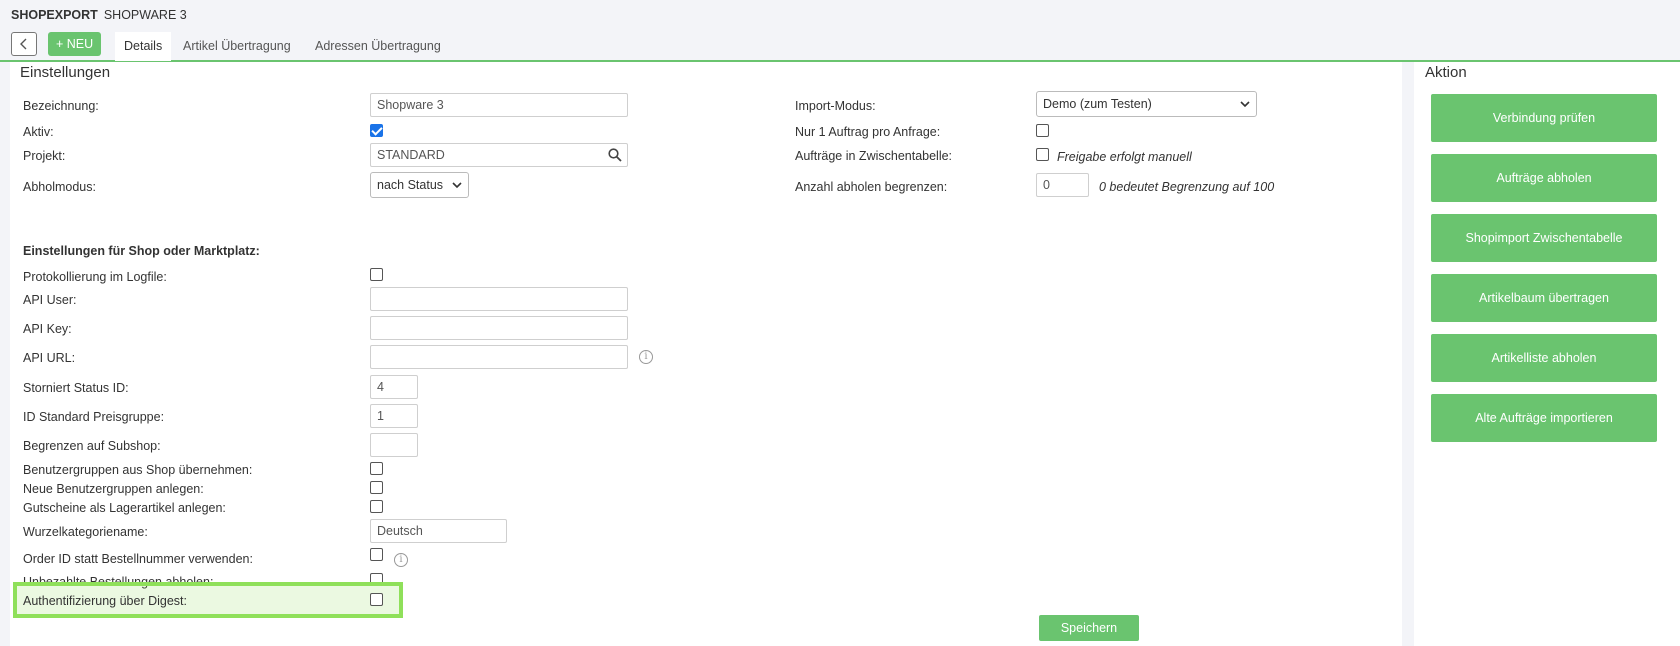 Image resolution: width=1680 pixels, height=646 pixels. I want to click on anzahl-input, so click(1062, 185).